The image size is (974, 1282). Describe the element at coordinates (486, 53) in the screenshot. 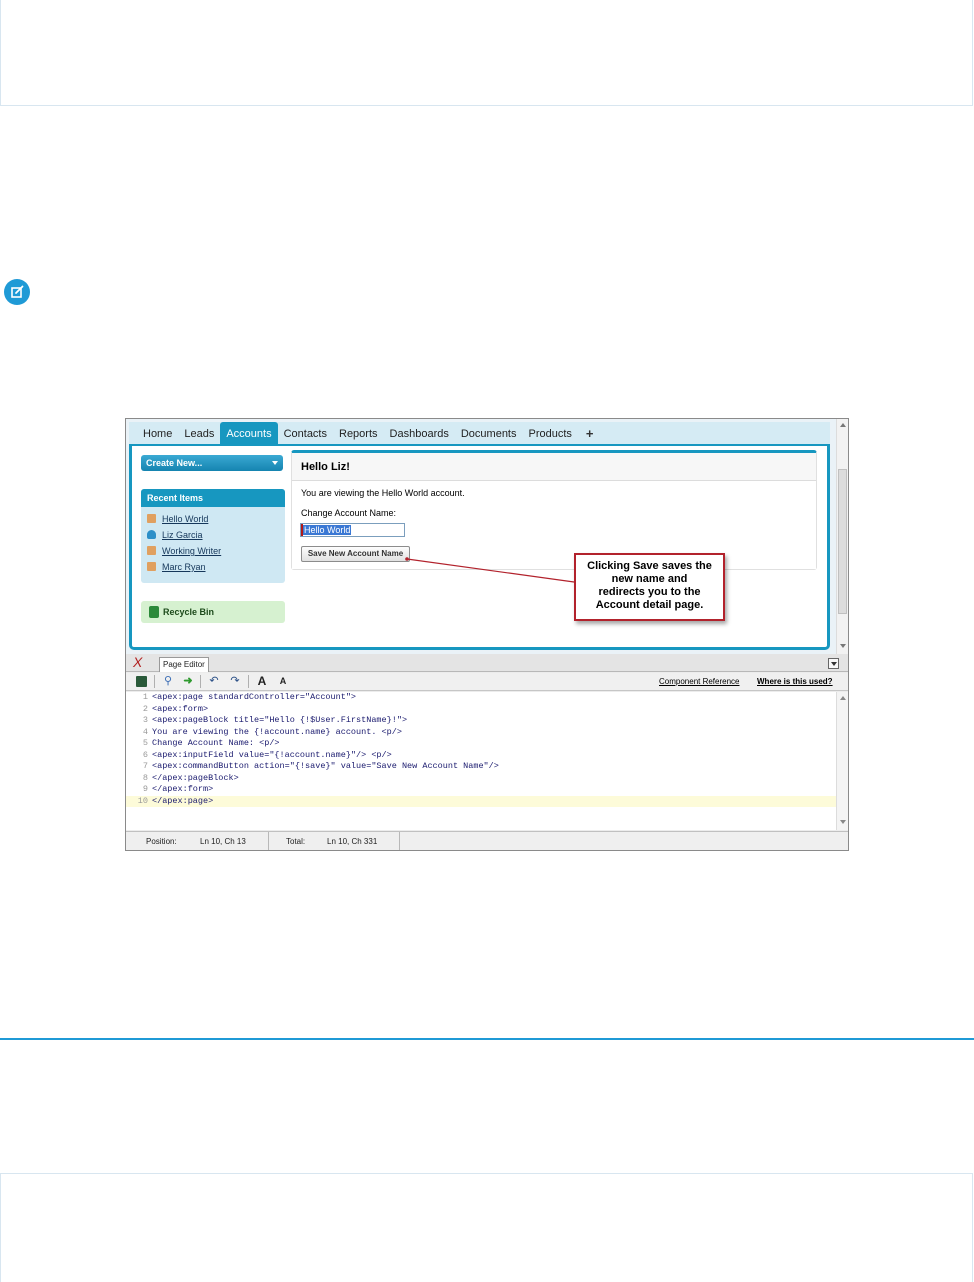

I see `top-content-box` at that location.